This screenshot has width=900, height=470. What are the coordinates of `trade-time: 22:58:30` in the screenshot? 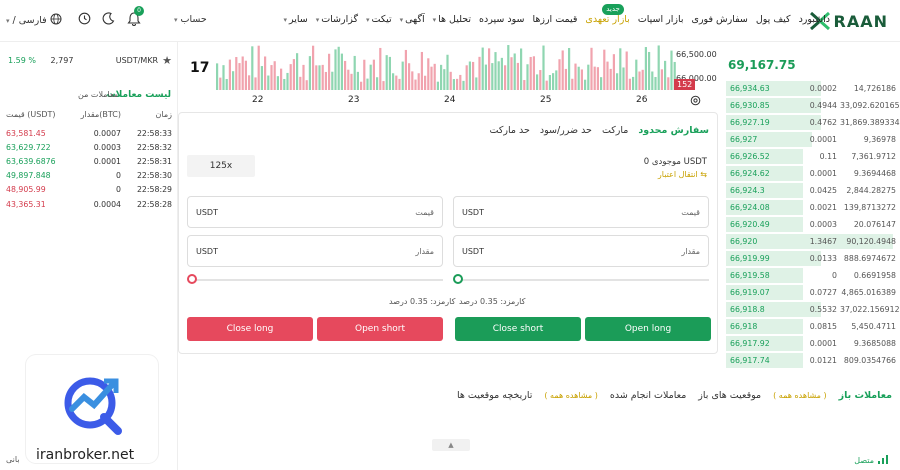 It's located at (154, 176).